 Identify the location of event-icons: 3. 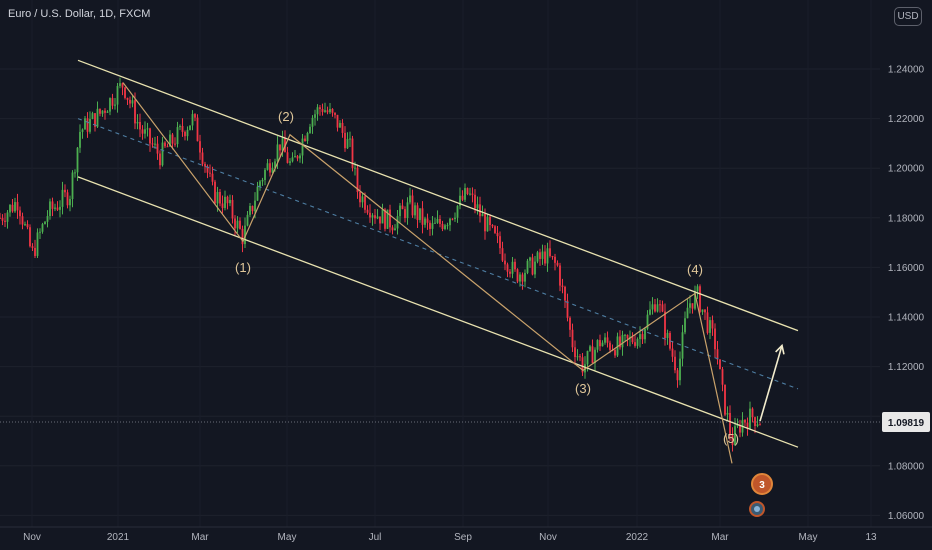
(761, 495).